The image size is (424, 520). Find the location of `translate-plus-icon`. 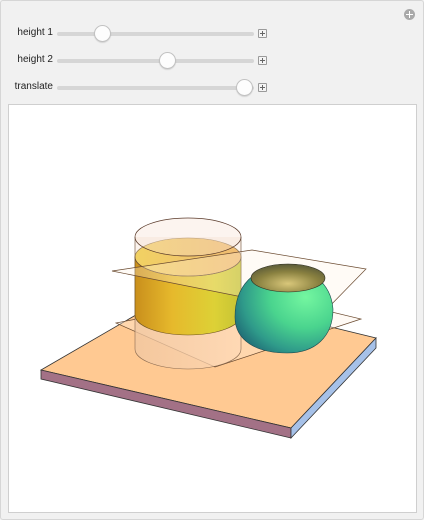

translate-plus-icon is located at coordinates (262, 87).